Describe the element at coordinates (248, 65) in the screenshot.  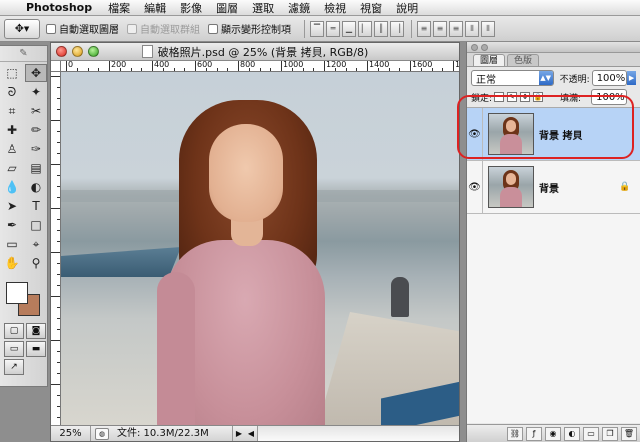
I see `ruler-label: 800` at that location.